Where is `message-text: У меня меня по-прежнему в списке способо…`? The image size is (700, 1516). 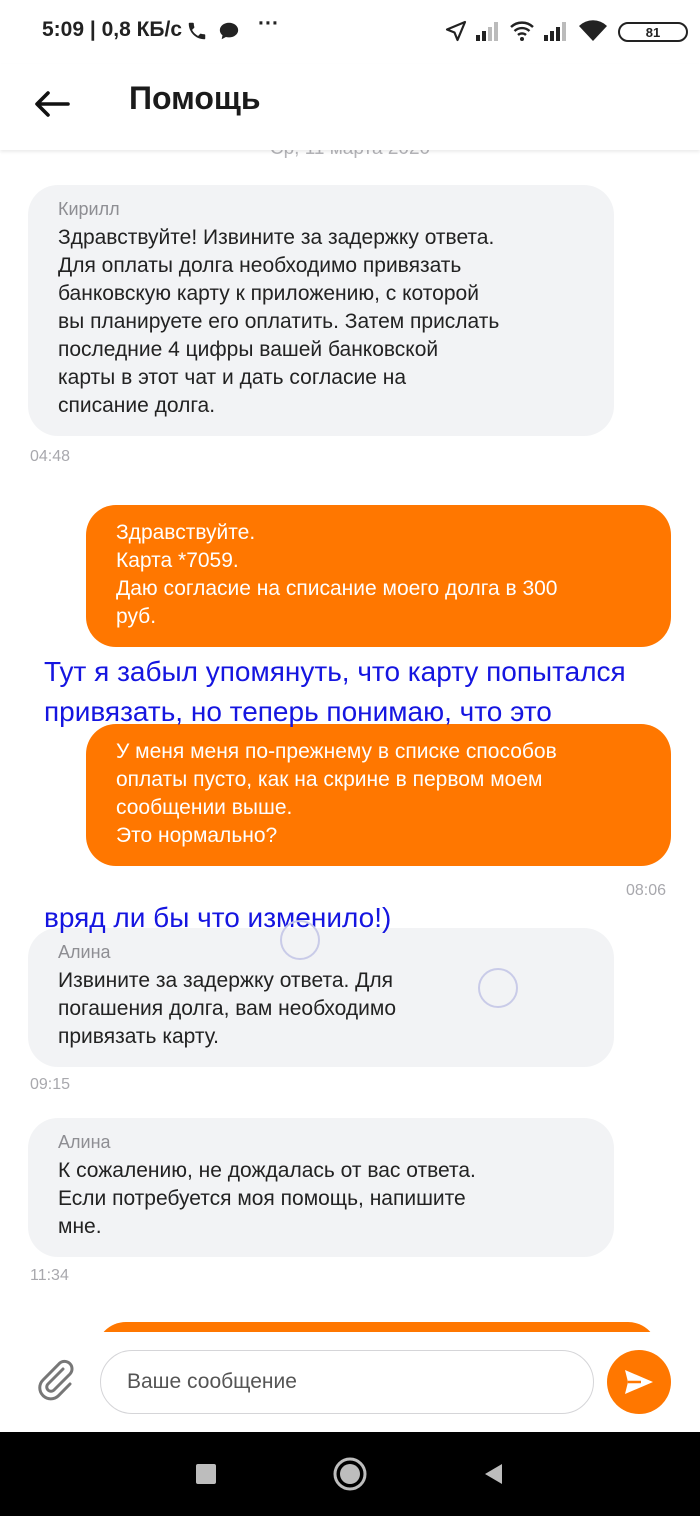 message-text: У меня меня по-прежнему в списке способо… is located at coordinates (336, 793).